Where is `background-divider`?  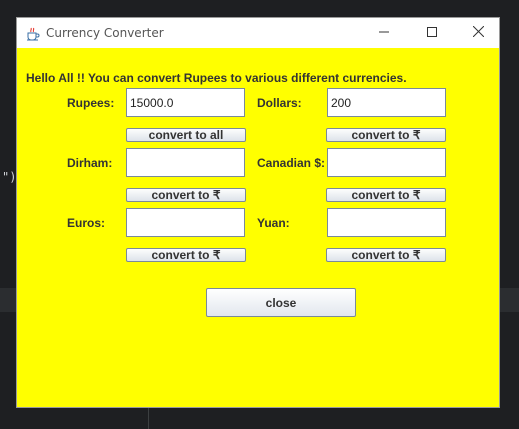 background-divider is located at coordinates (148, 418).